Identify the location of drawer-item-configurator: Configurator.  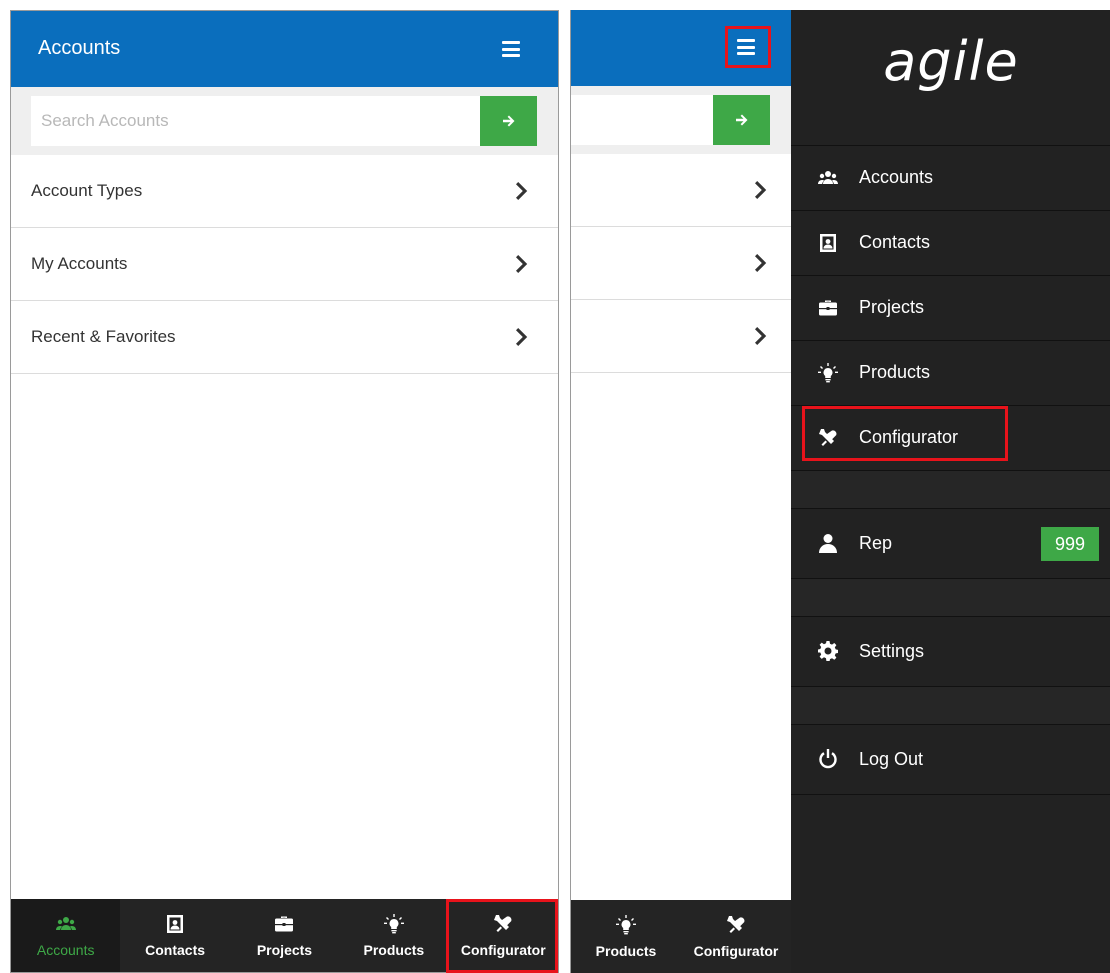
(950, 438).